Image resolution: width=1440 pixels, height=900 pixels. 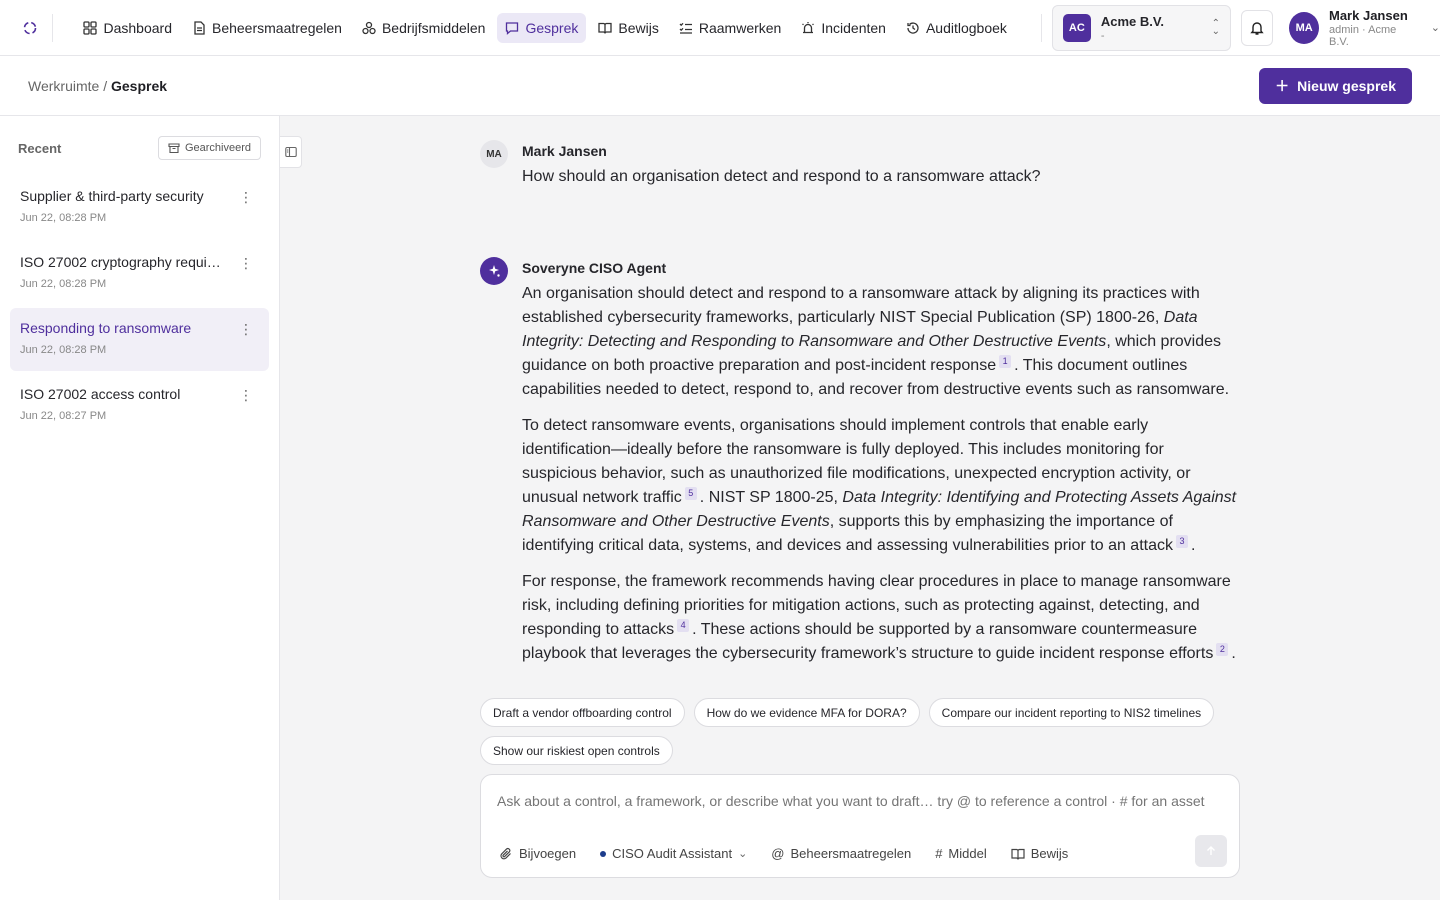 What do you see at coordinates (851, 853) in the screenshot?
I see `reference-control-label: Beheersmaatregelen` at bounding box center [851, 853].